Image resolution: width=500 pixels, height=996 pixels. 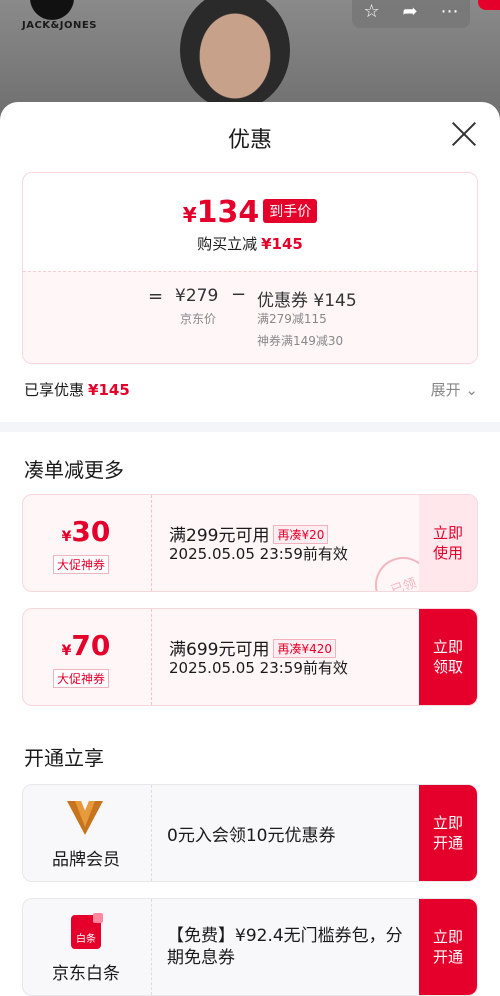 What do you see at coordinates (300, 341) in the screenshot?
I see `coupon-detail-2: 神券满149减30` at bounding box center [300, 341].